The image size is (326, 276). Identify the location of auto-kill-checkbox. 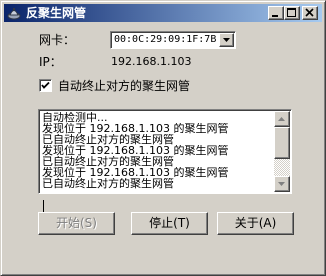
(45, 85).